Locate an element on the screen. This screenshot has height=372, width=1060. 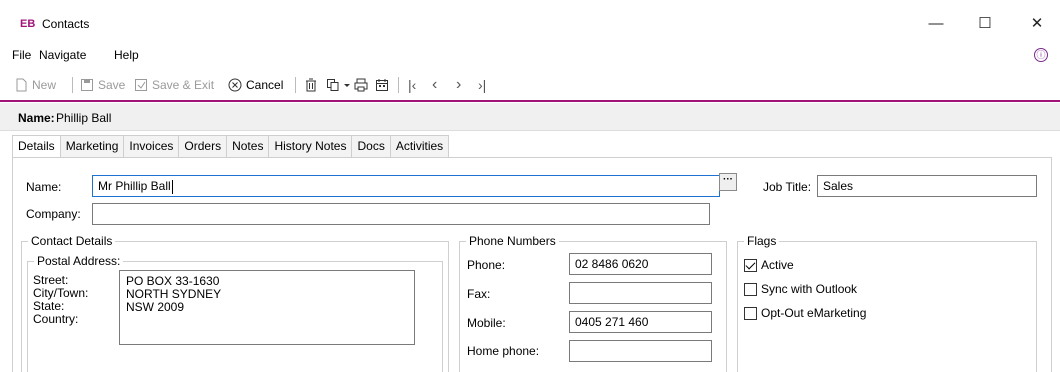
calendar-button is located at coordinates (384, 85).